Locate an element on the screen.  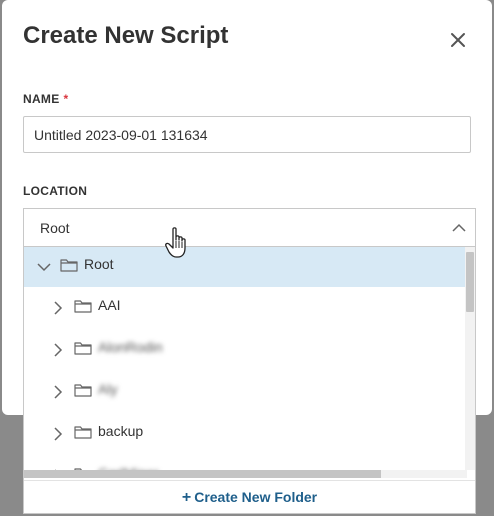
chevron-up-icon is located at coordinates (459, 227).